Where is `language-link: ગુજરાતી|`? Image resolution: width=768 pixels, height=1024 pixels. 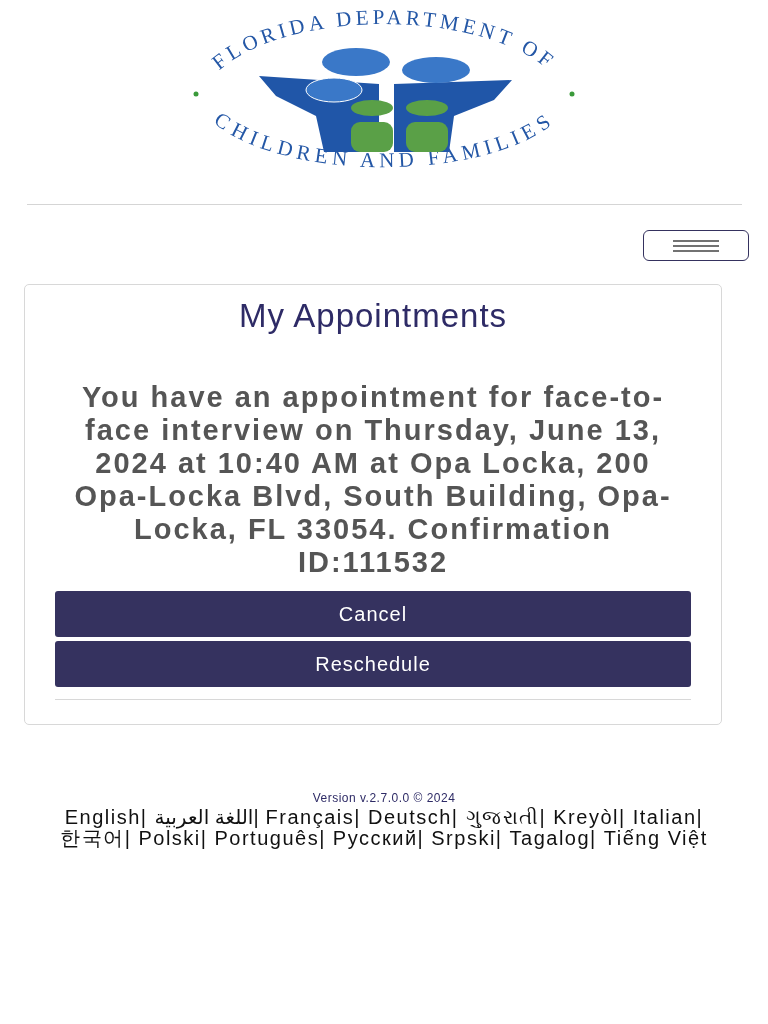 language-link: ગુજરાતી| is located at coordinates (506, 817).